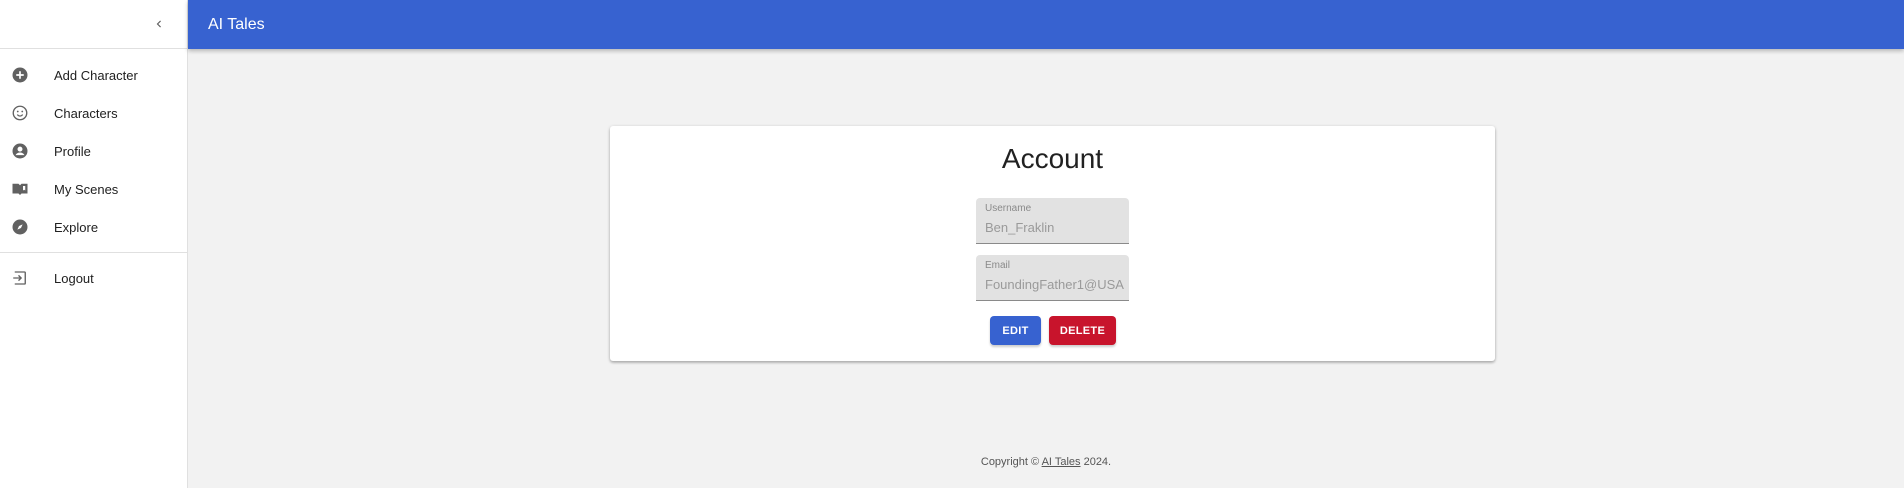 Image resolution: width=1904 pixels, height=488 pixels. I want to click on nav-item-label: Add Character, so click(96, 75).